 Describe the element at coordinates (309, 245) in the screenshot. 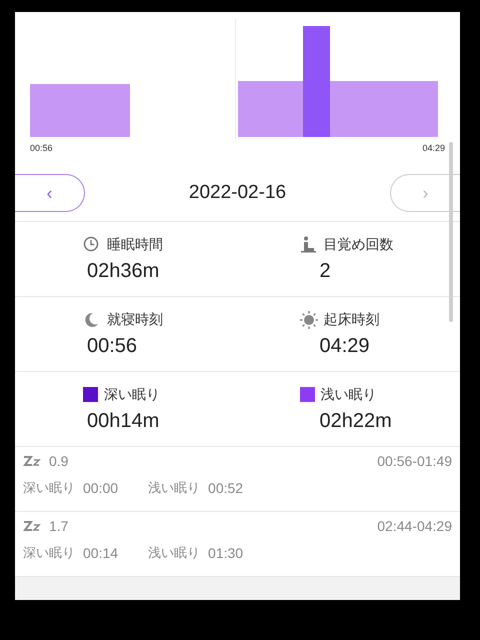

I see `seated-person-icon` at that location.